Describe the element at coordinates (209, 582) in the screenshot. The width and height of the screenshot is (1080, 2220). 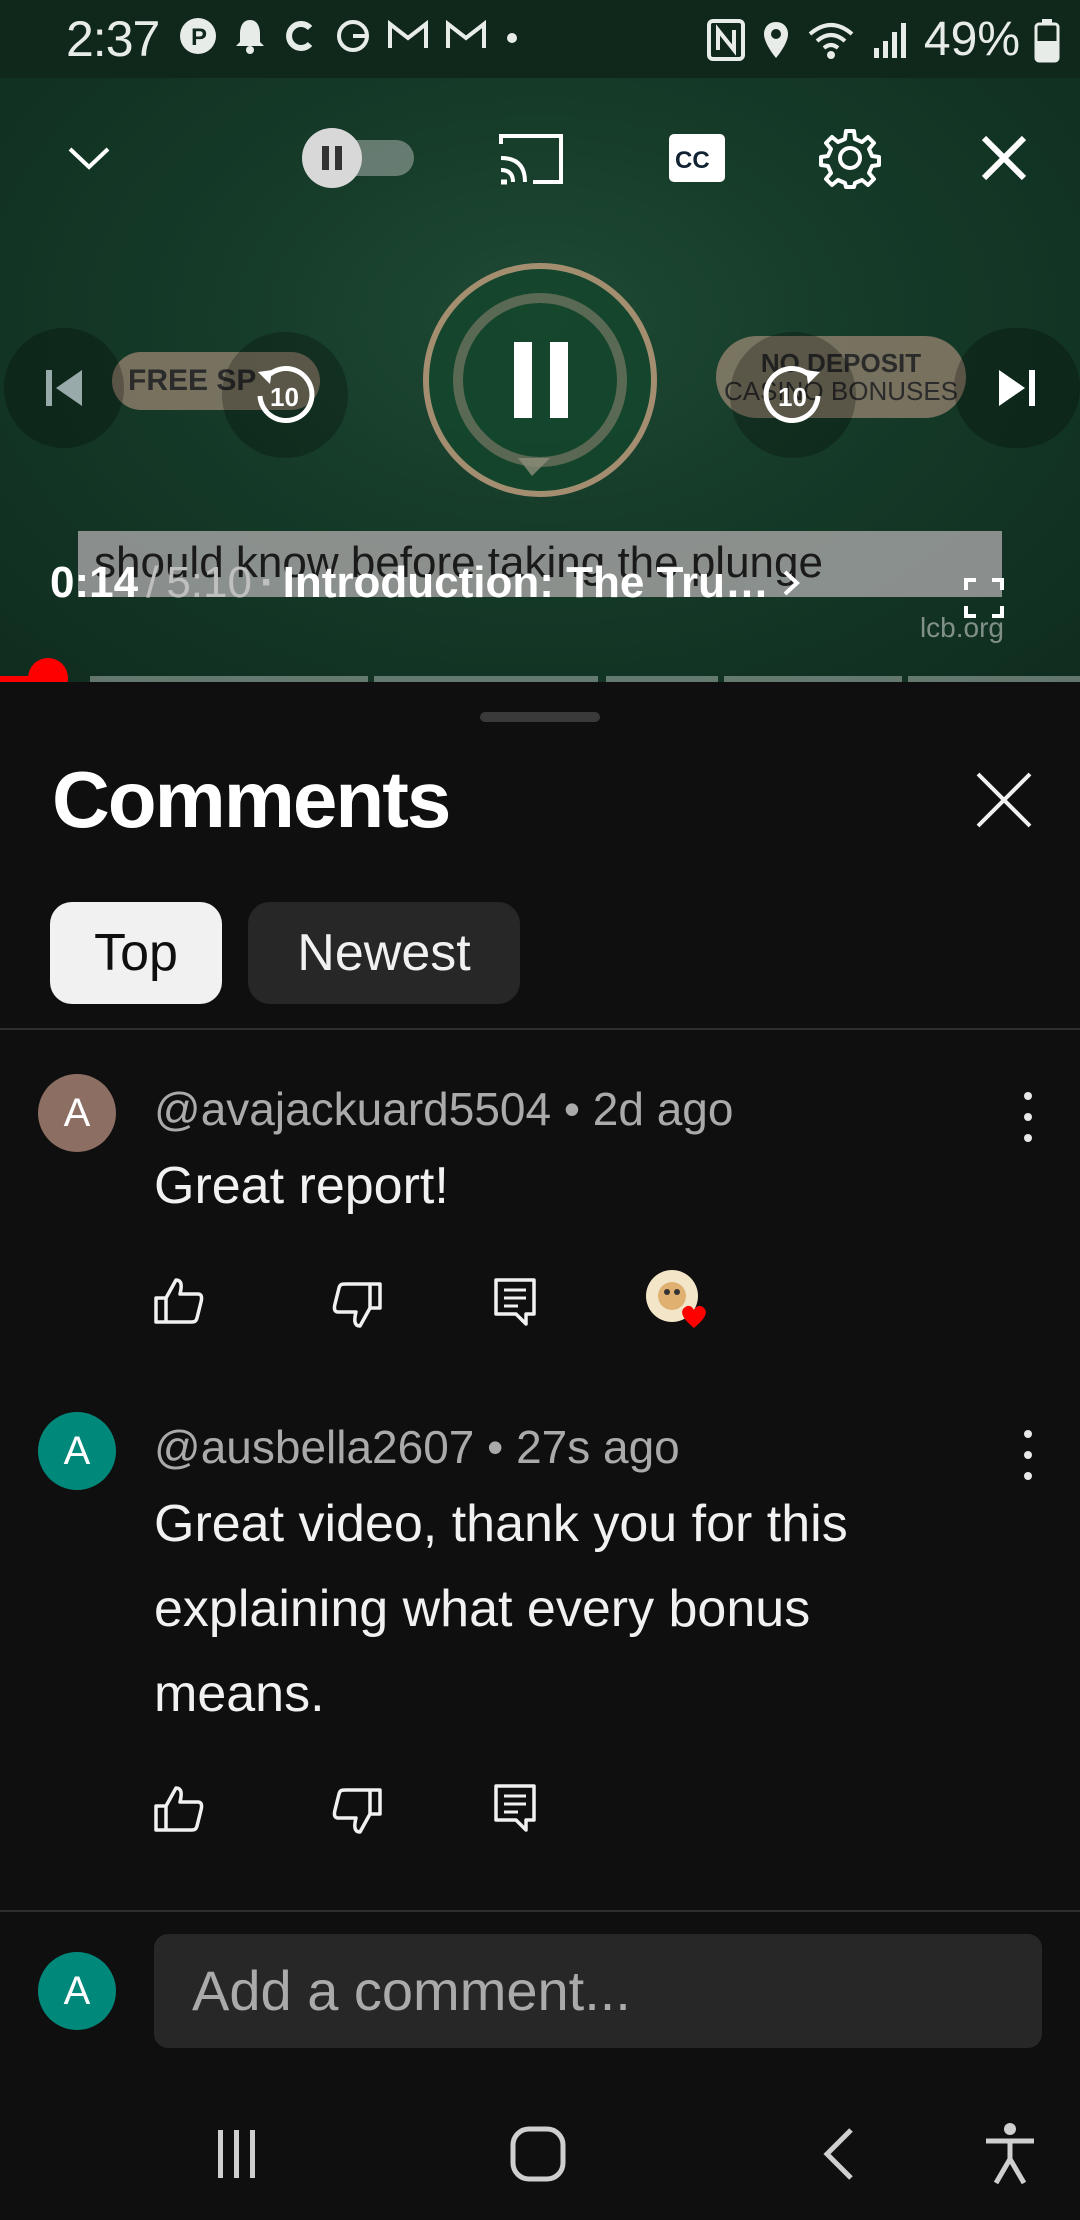
I see `duration: 5:10` at that location.